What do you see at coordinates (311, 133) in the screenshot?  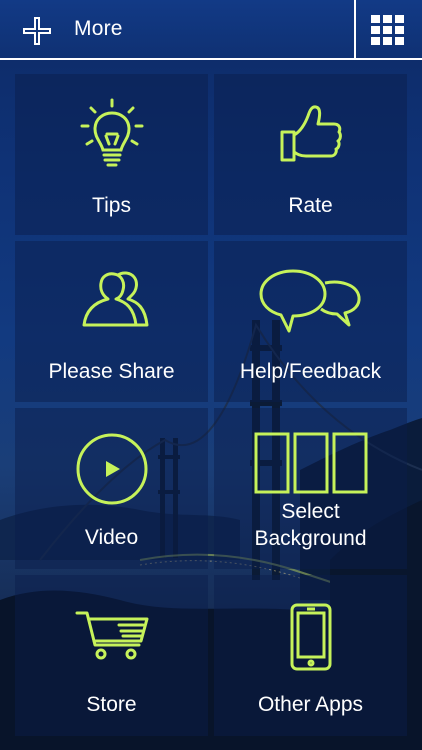 I see `thumbs-up-icon` at bounding box center [311, 133].